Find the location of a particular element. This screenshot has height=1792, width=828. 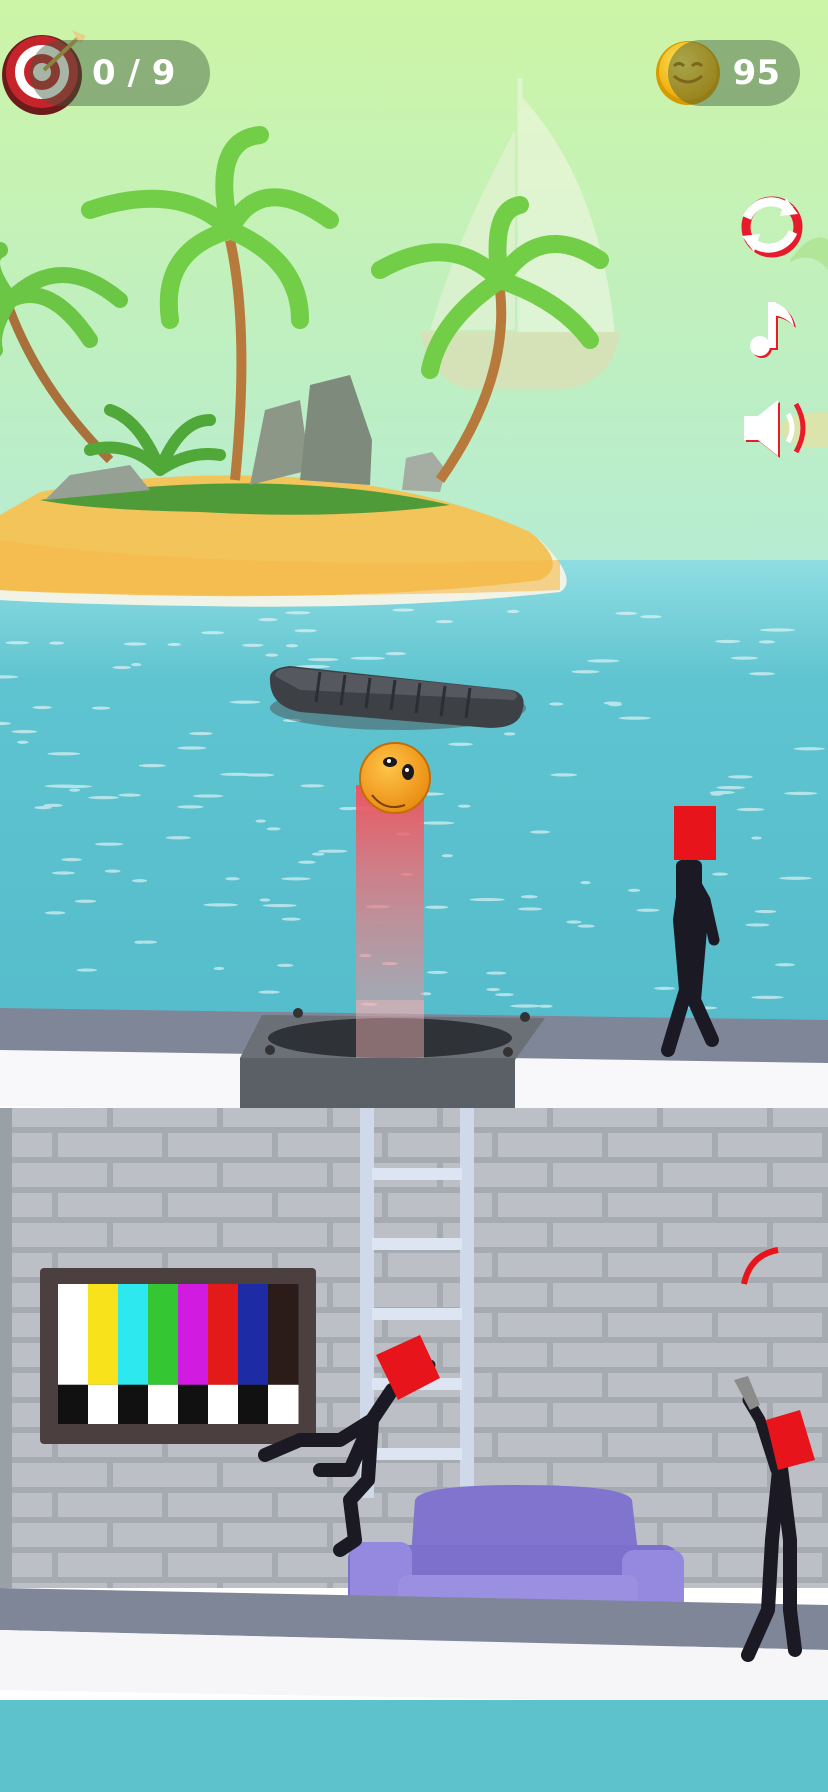

bottom-sea is located at coordinates (414, 1746).